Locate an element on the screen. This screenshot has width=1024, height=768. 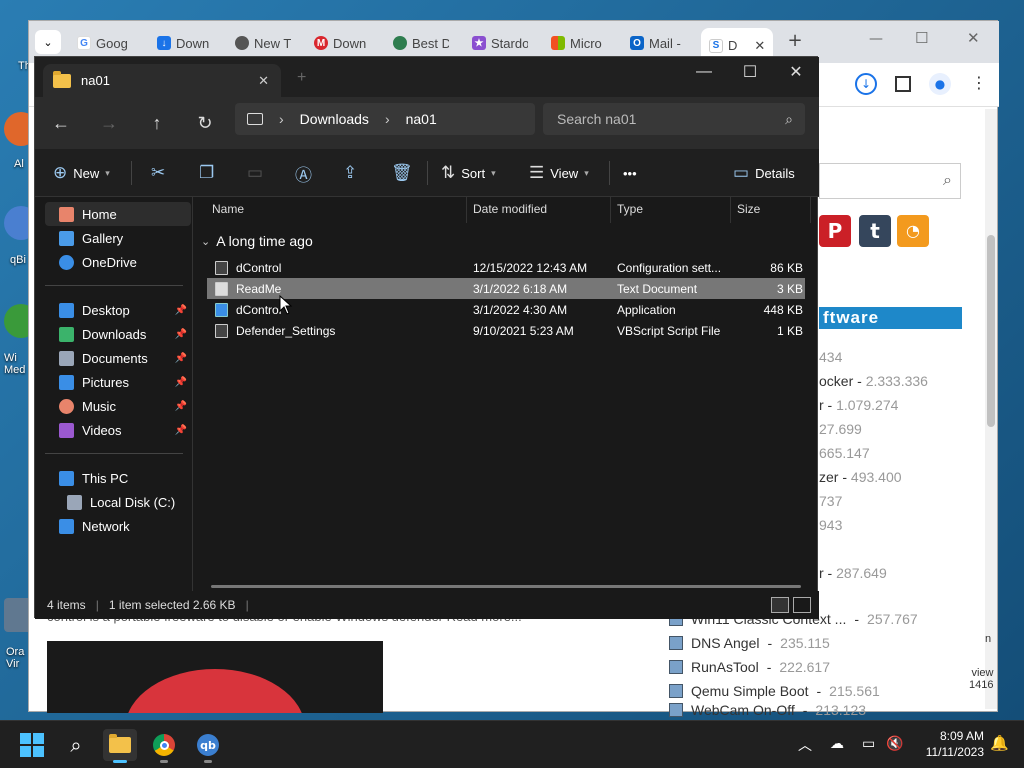
page-scrollbar is located at coordinates (991, 409).